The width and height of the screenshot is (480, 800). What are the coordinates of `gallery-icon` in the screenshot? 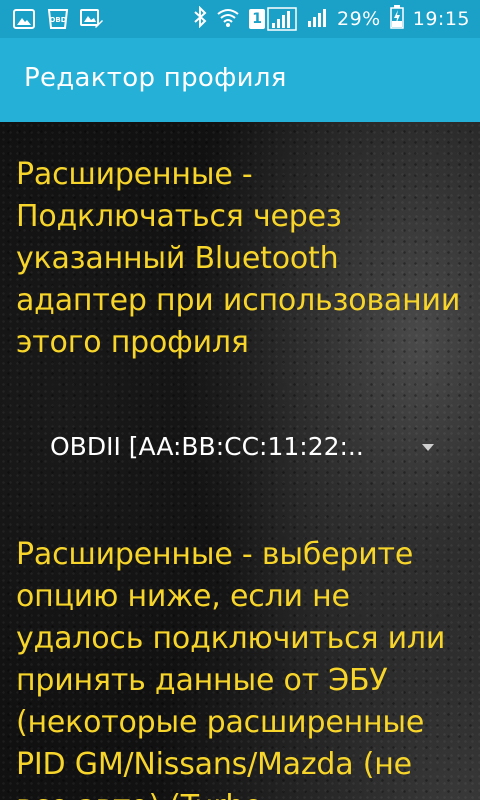 It's located at (24, 19).